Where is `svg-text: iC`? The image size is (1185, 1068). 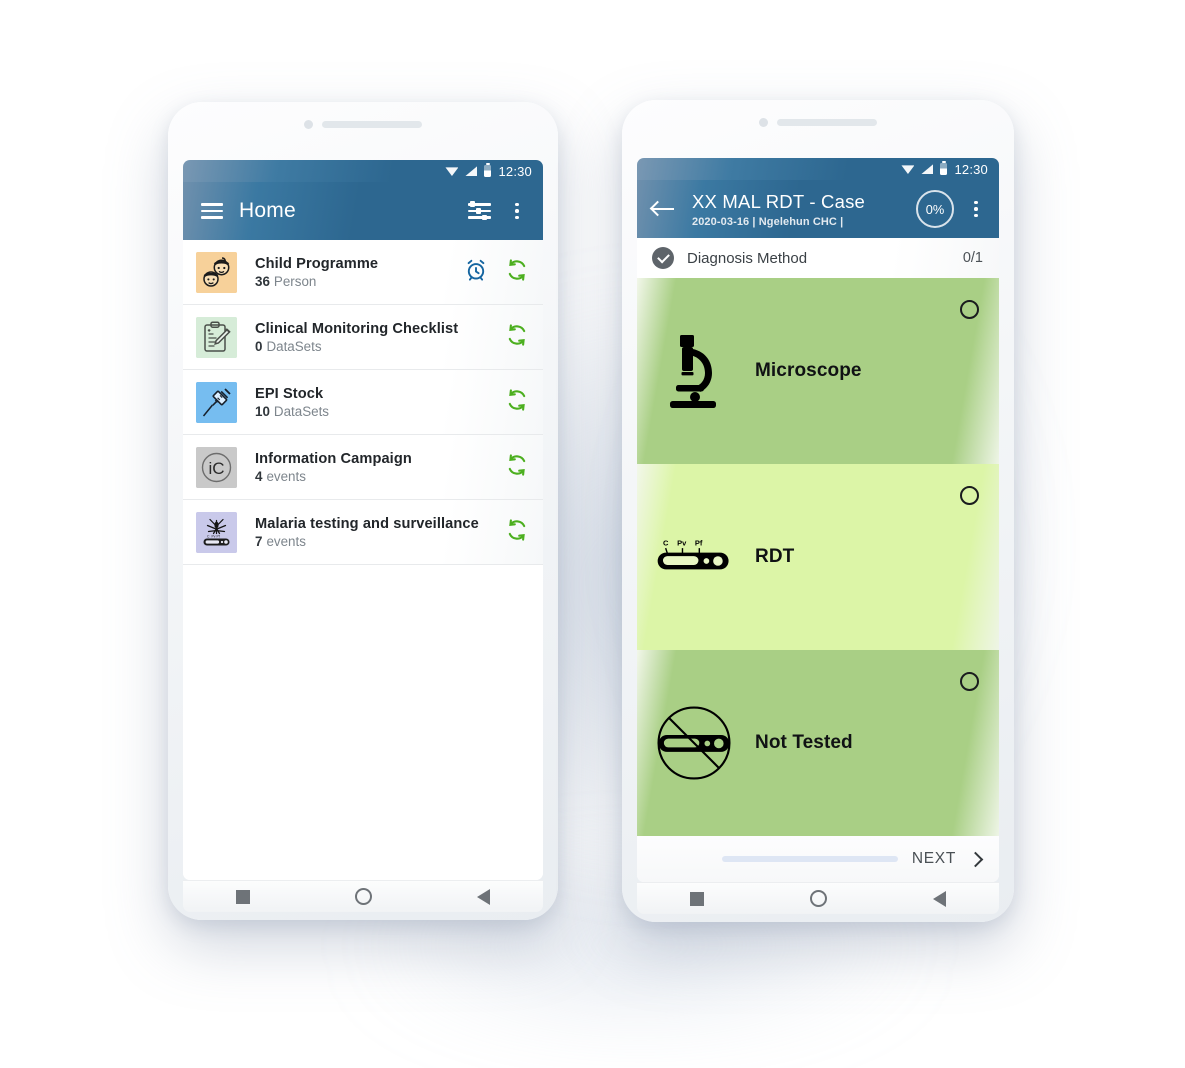 svg-text: iC is located at coordinates (216, 468).